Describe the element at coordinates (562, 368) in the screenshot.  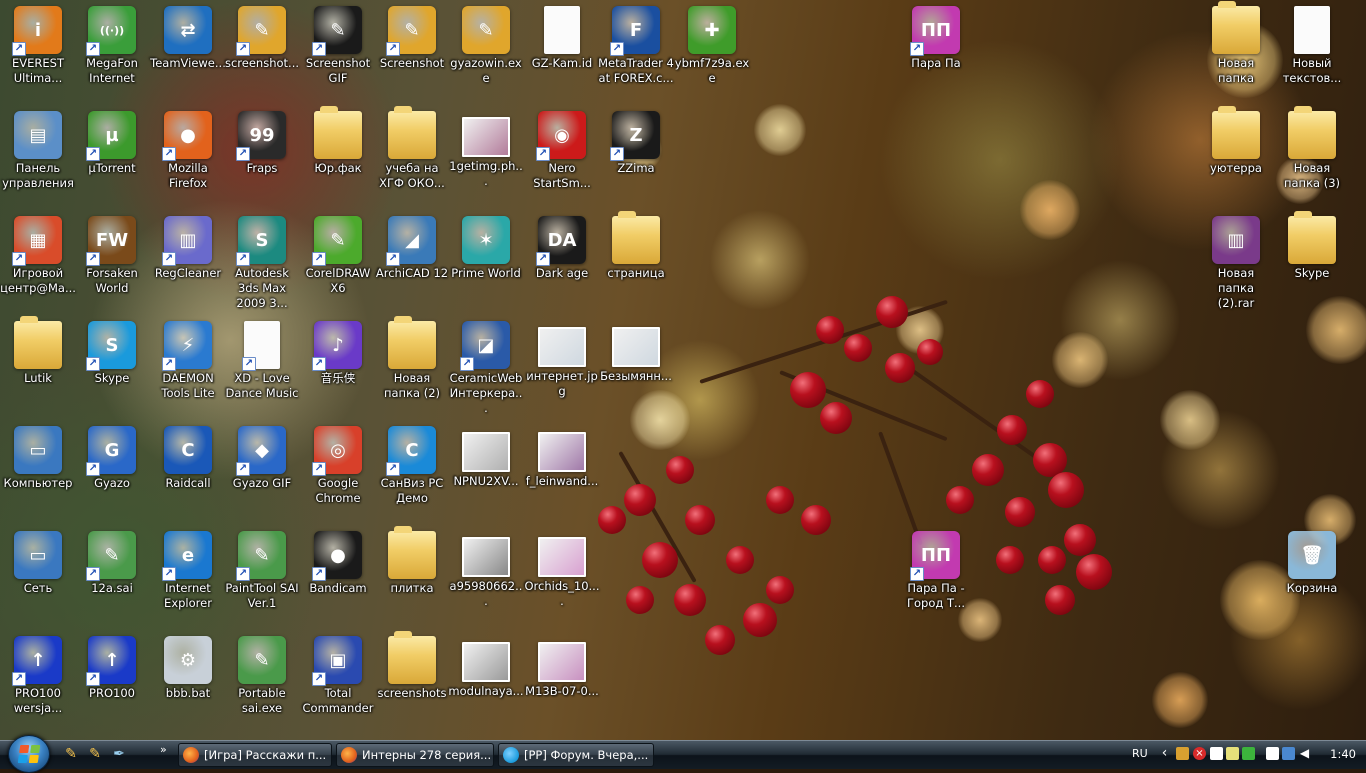
I see `desktop-icon: интернет.jpg` at that location.